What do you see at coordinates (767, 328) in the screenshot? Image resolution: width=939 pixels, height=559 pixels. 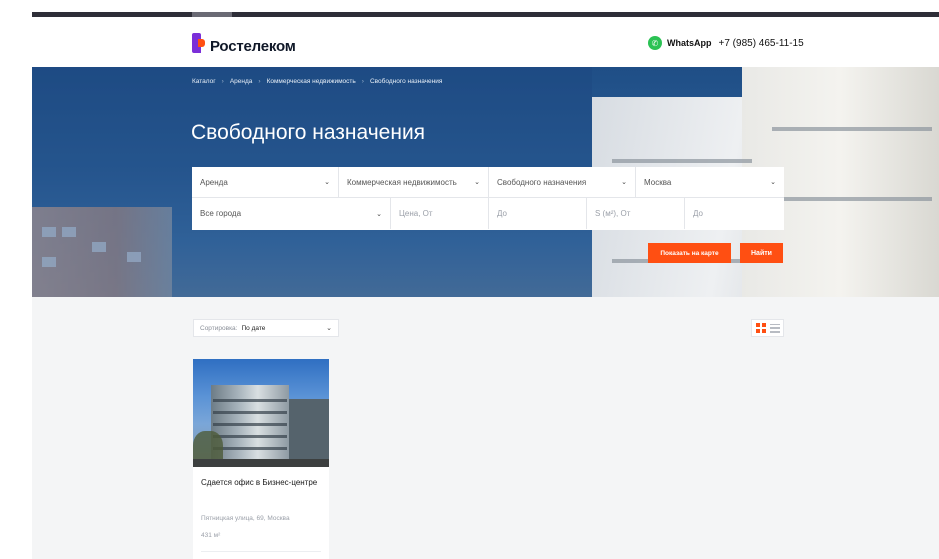 I see `view-toggle` at bounding box center [767, 328].